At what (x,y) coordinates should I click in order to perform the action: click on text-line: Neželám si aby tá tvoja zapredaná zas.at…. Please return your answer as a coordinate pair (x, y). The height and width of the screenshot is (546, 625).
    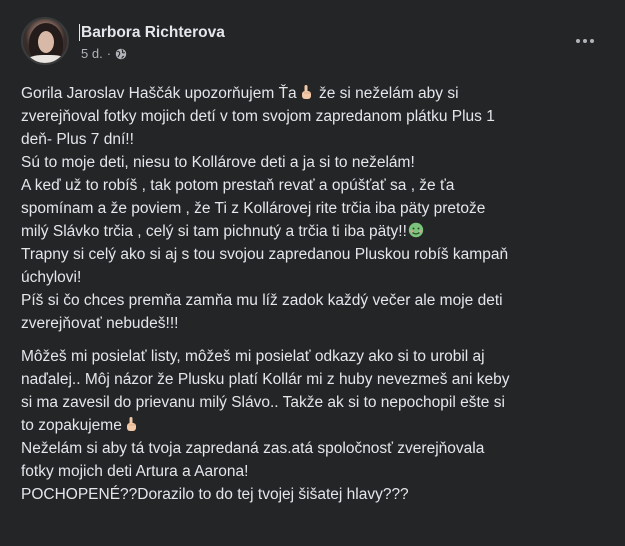
    Looking at the image, I should click on (253, 448).